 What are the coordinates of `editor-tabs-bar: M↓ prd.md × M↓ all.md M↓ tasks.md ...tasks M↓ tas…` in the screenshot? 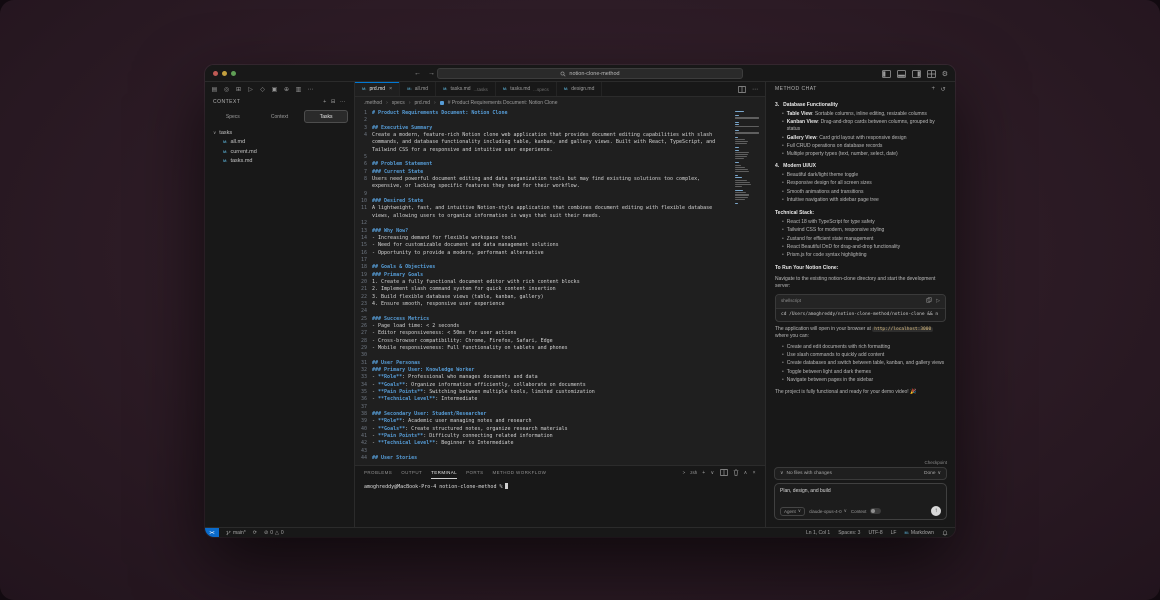 It's located at (560, 89).